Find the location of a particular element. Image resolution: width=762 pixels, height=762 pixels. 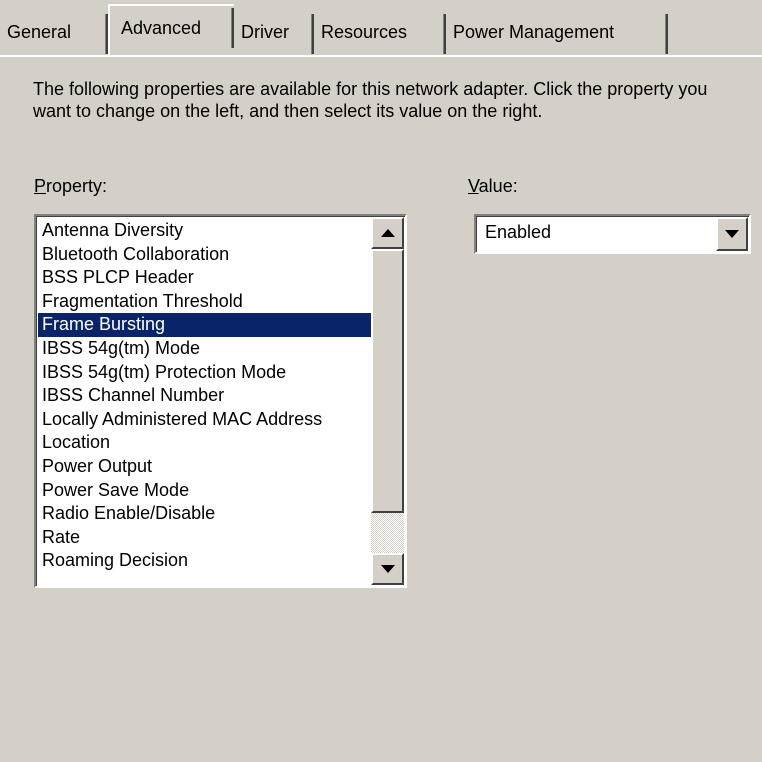

scroll-down-button is located at coordinates (387, 569).